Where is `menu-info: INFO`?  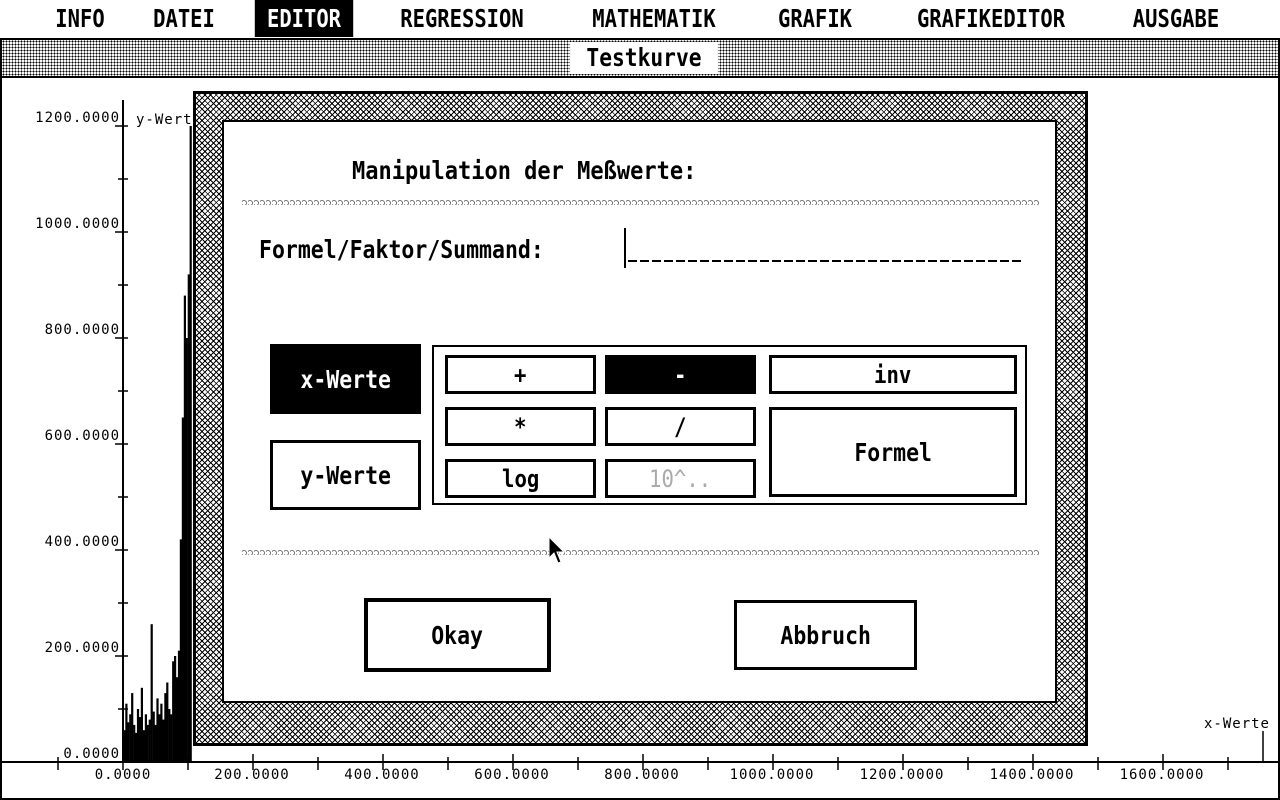
menu-info: INFO is located at coordinates (80, 18).